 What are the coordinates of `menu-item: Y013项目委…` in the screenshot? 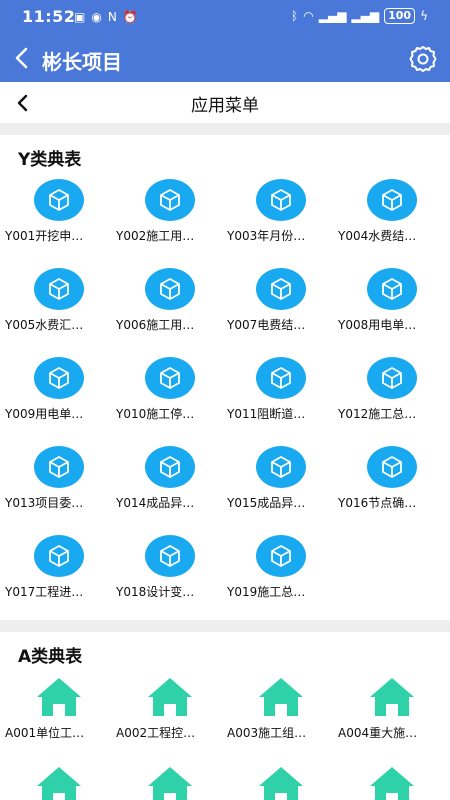 It's located at (58, 478).